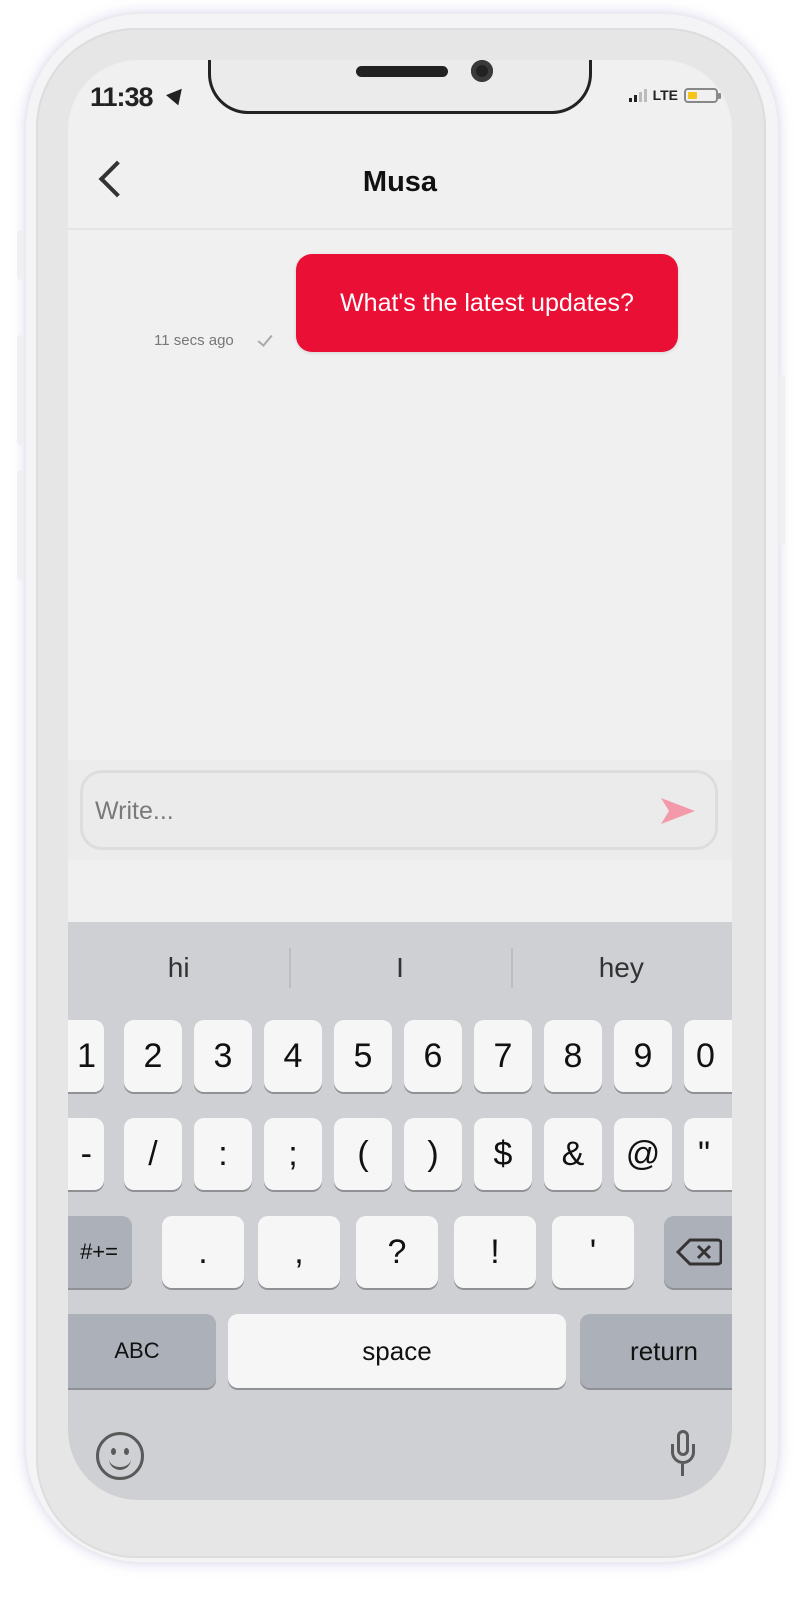  I want to click on chat-header: Musa, so click(400, 186).